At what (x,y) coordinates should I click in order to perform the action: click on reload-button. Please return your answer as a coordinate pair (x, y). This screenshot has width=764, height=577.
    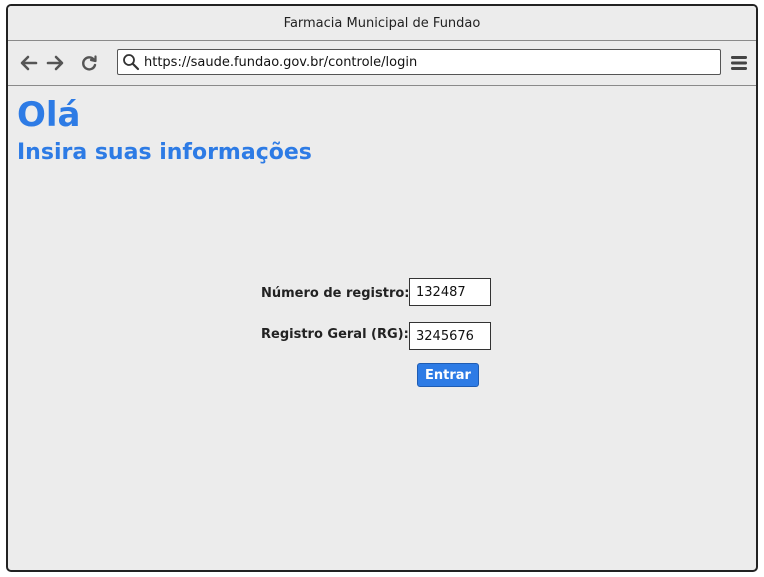
    Looking at the image, I should click on (89, 63).